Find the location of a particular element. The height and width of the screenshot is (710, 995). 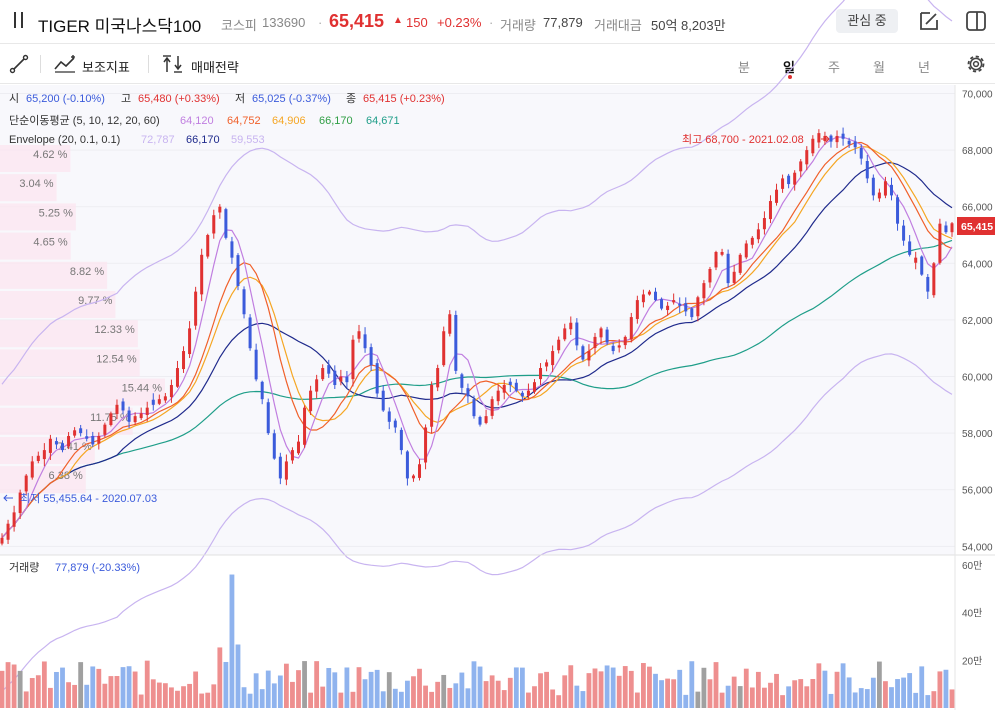

volume-tick-label: 40만 is located at coordinates (972, 614).